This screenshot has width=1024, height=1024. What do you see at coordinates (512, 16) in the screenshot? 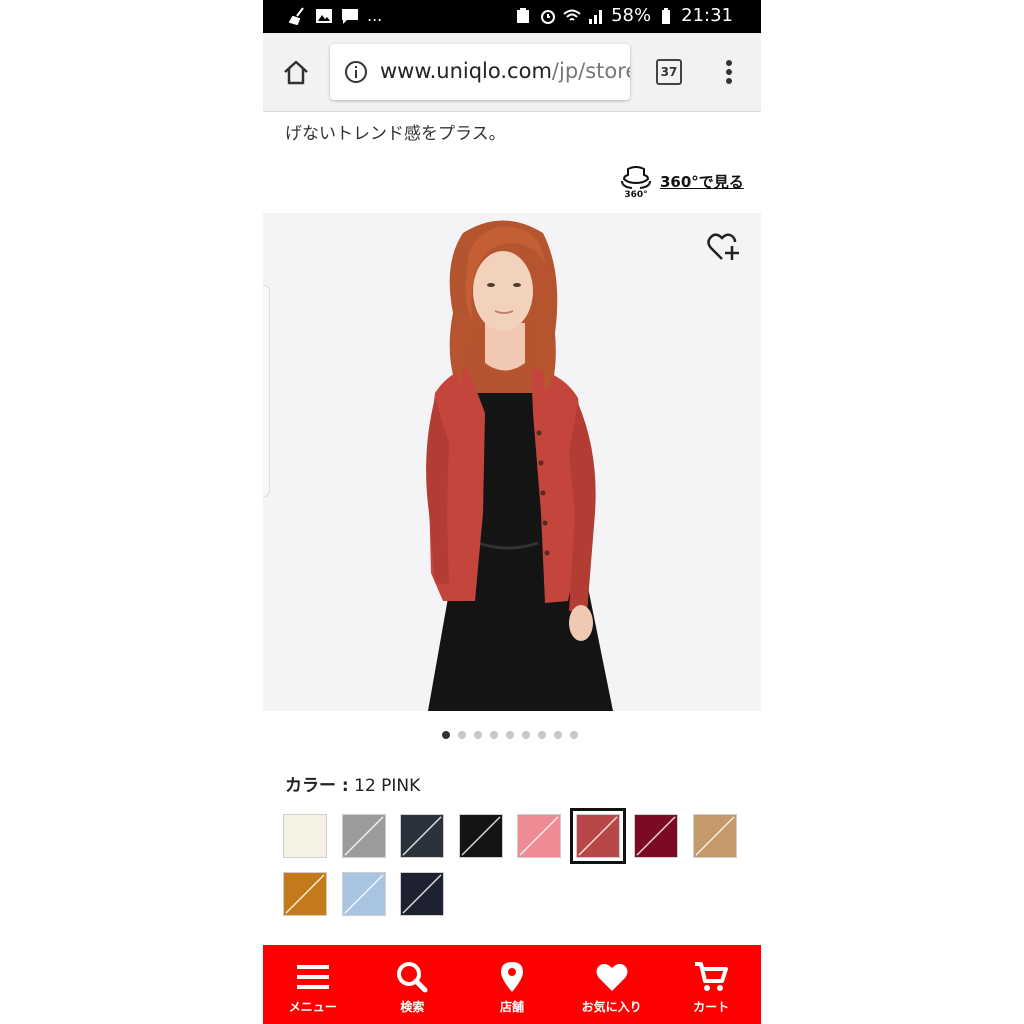
I see `status-bar: ... 58% 21:31` at bounding box center [512, 16].